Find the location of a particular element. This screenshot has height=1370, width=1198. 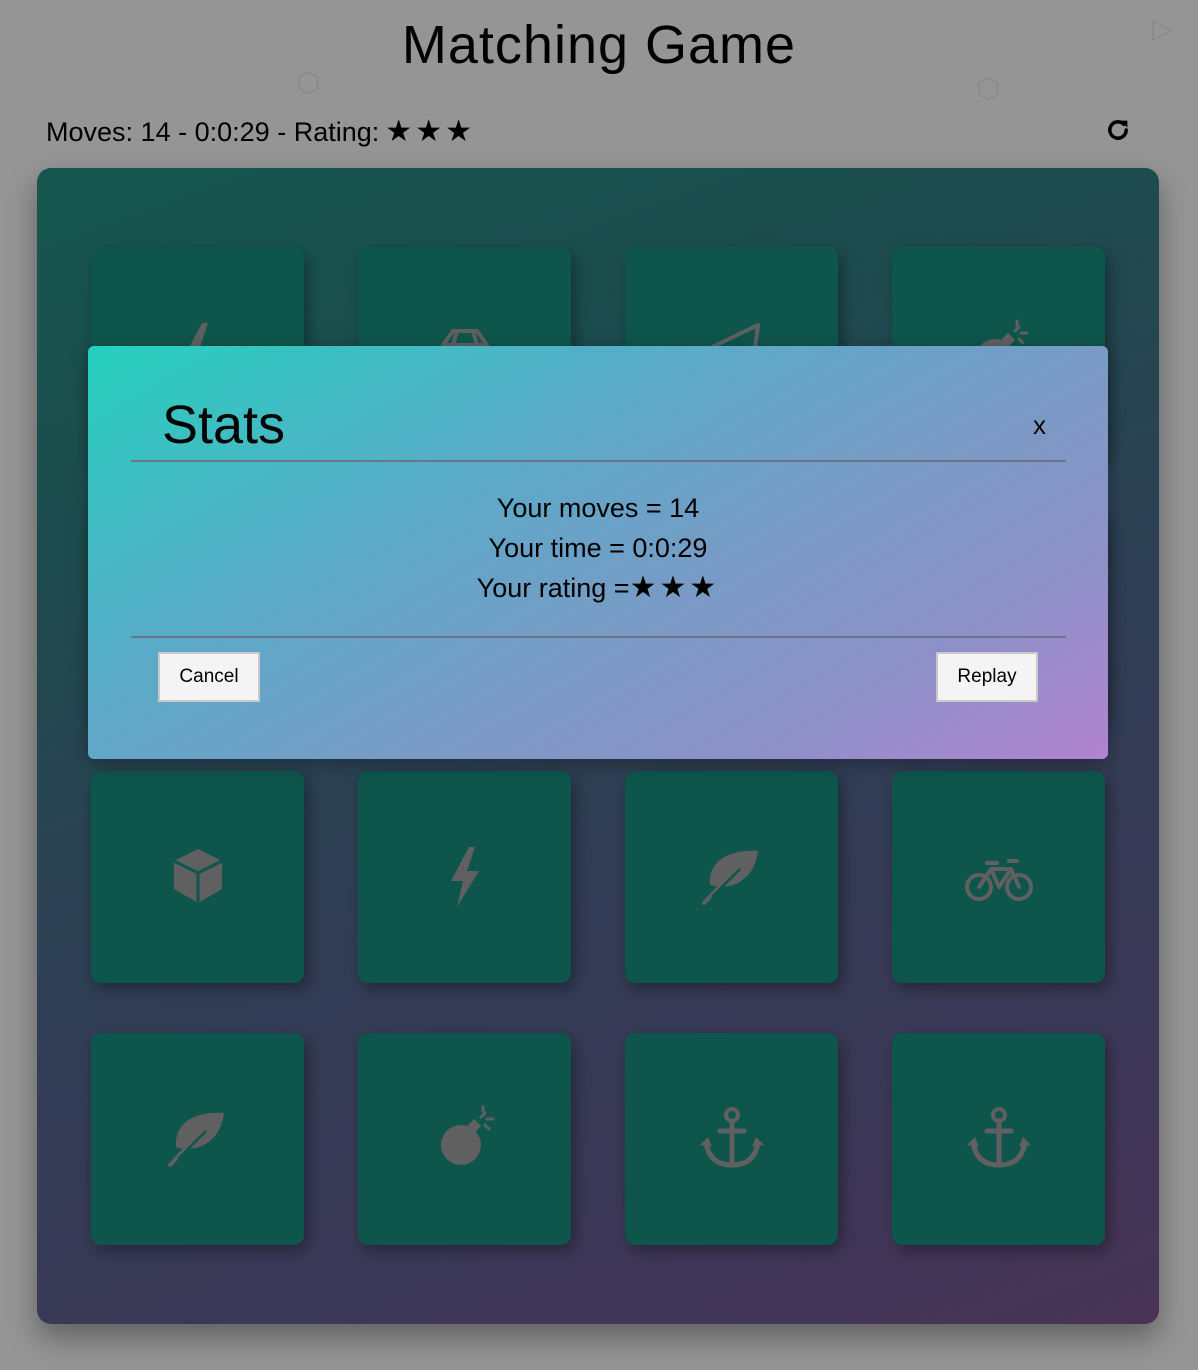

modal-close-button: x is located at coordinates (1039, 425).